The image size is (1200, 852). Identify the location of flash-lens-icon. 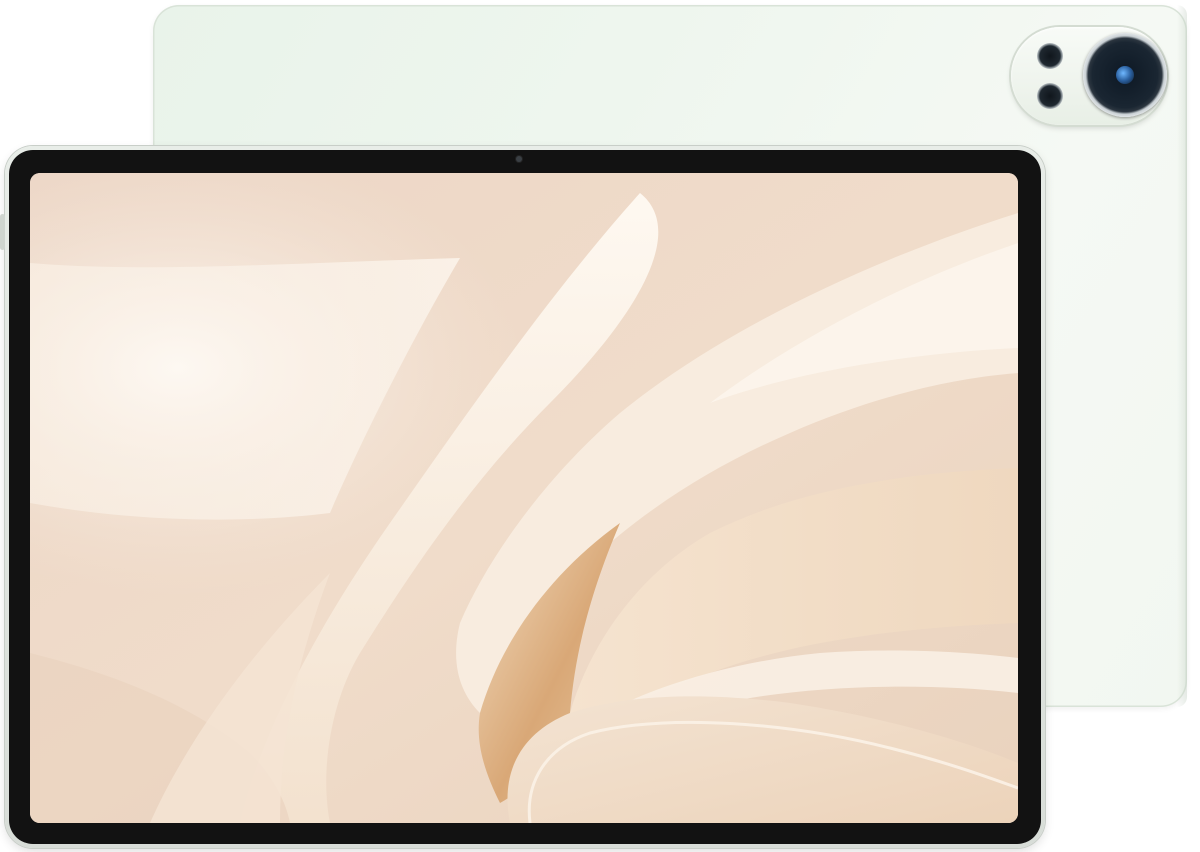
(1050, 96).